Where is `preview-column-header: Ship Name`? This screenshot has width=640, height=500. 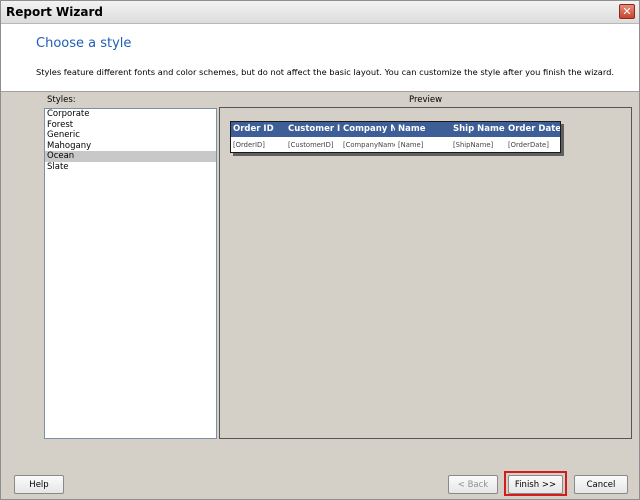 preview-column-header: Ship Name is located at coordinates (479, 129).